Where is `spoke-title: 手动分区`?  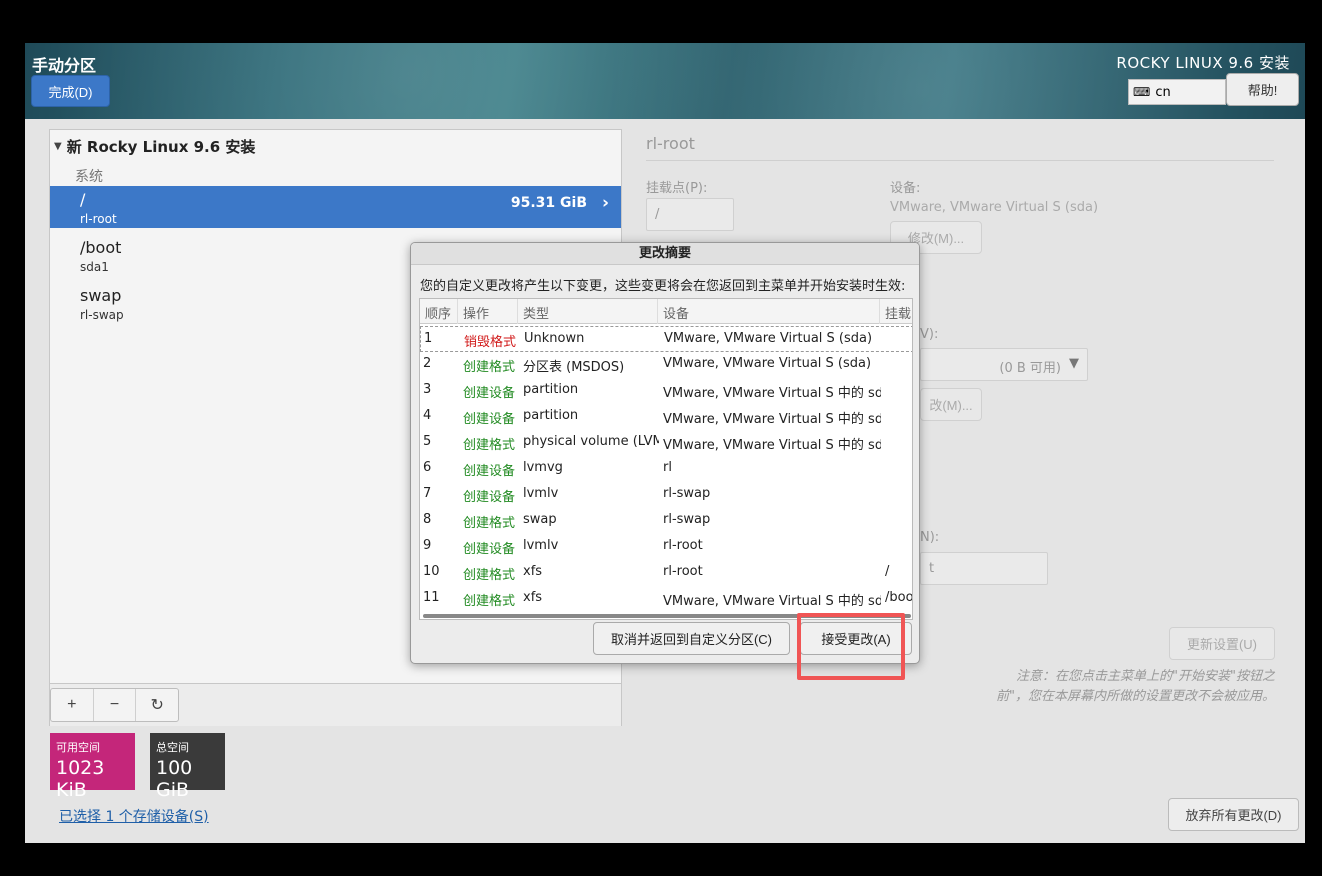
spoke-title: 手动分区 is located at coordinates (64, 65).